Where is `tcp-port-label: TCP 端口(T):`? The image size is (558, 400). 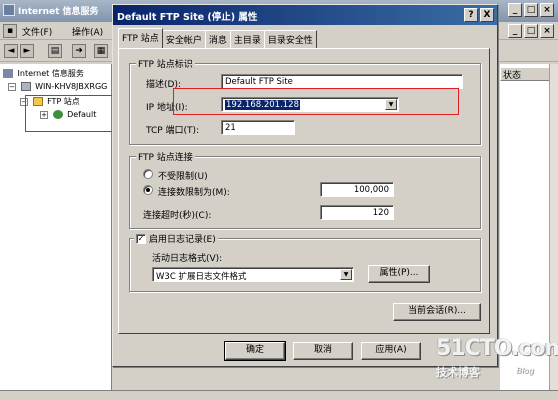
tcp-port-label: TCP 端口(T): is located at coordinates (173, 131).